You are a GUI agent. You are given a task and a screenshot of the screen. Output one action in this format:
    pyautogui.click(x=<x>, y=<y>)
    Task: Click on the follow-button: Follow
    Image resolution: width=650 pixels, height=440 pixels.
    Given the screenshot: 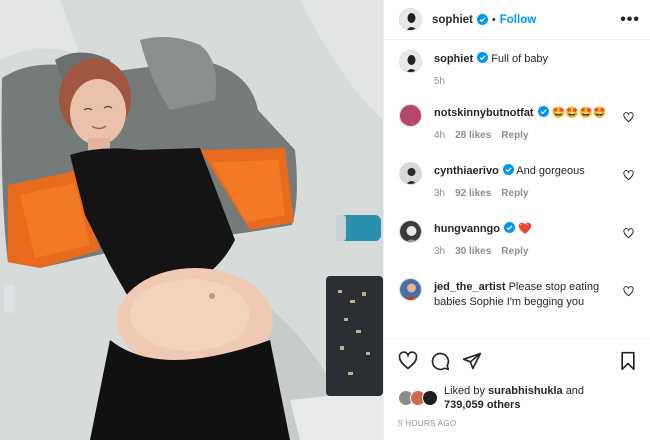 What is the action you would take?
    pyautogui.click(x=518, y=20)
    